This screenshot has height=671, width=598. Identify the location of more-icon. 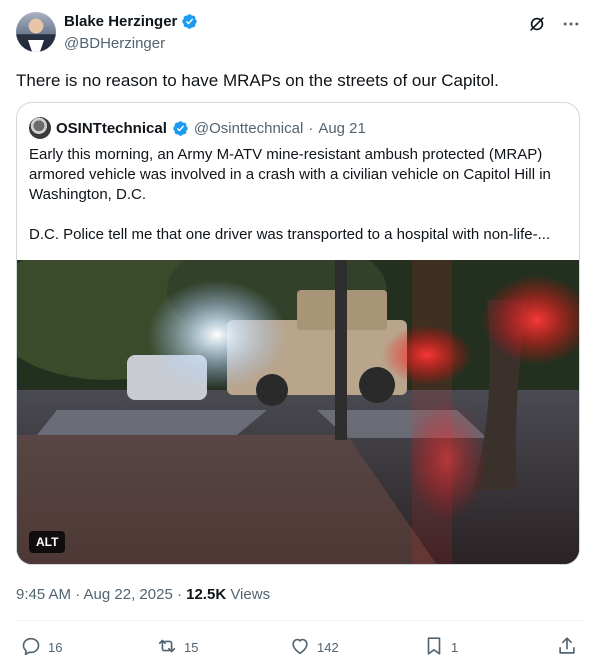
(571, 24).